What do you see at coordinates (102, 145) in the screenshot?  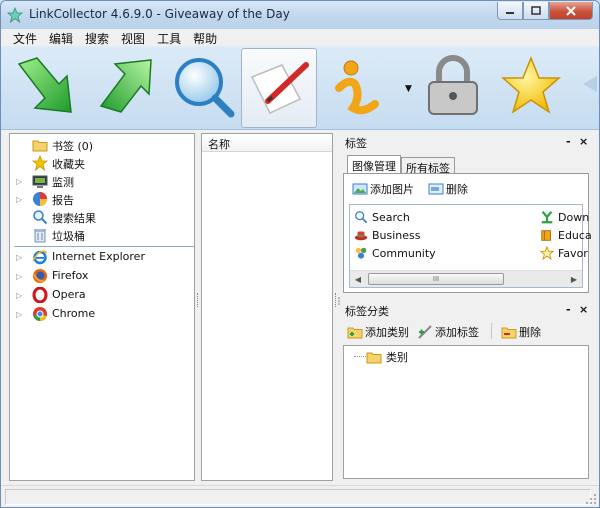 I see `tree-item-bookmarks: 书签 (0)` at bounding box center [102, 145].